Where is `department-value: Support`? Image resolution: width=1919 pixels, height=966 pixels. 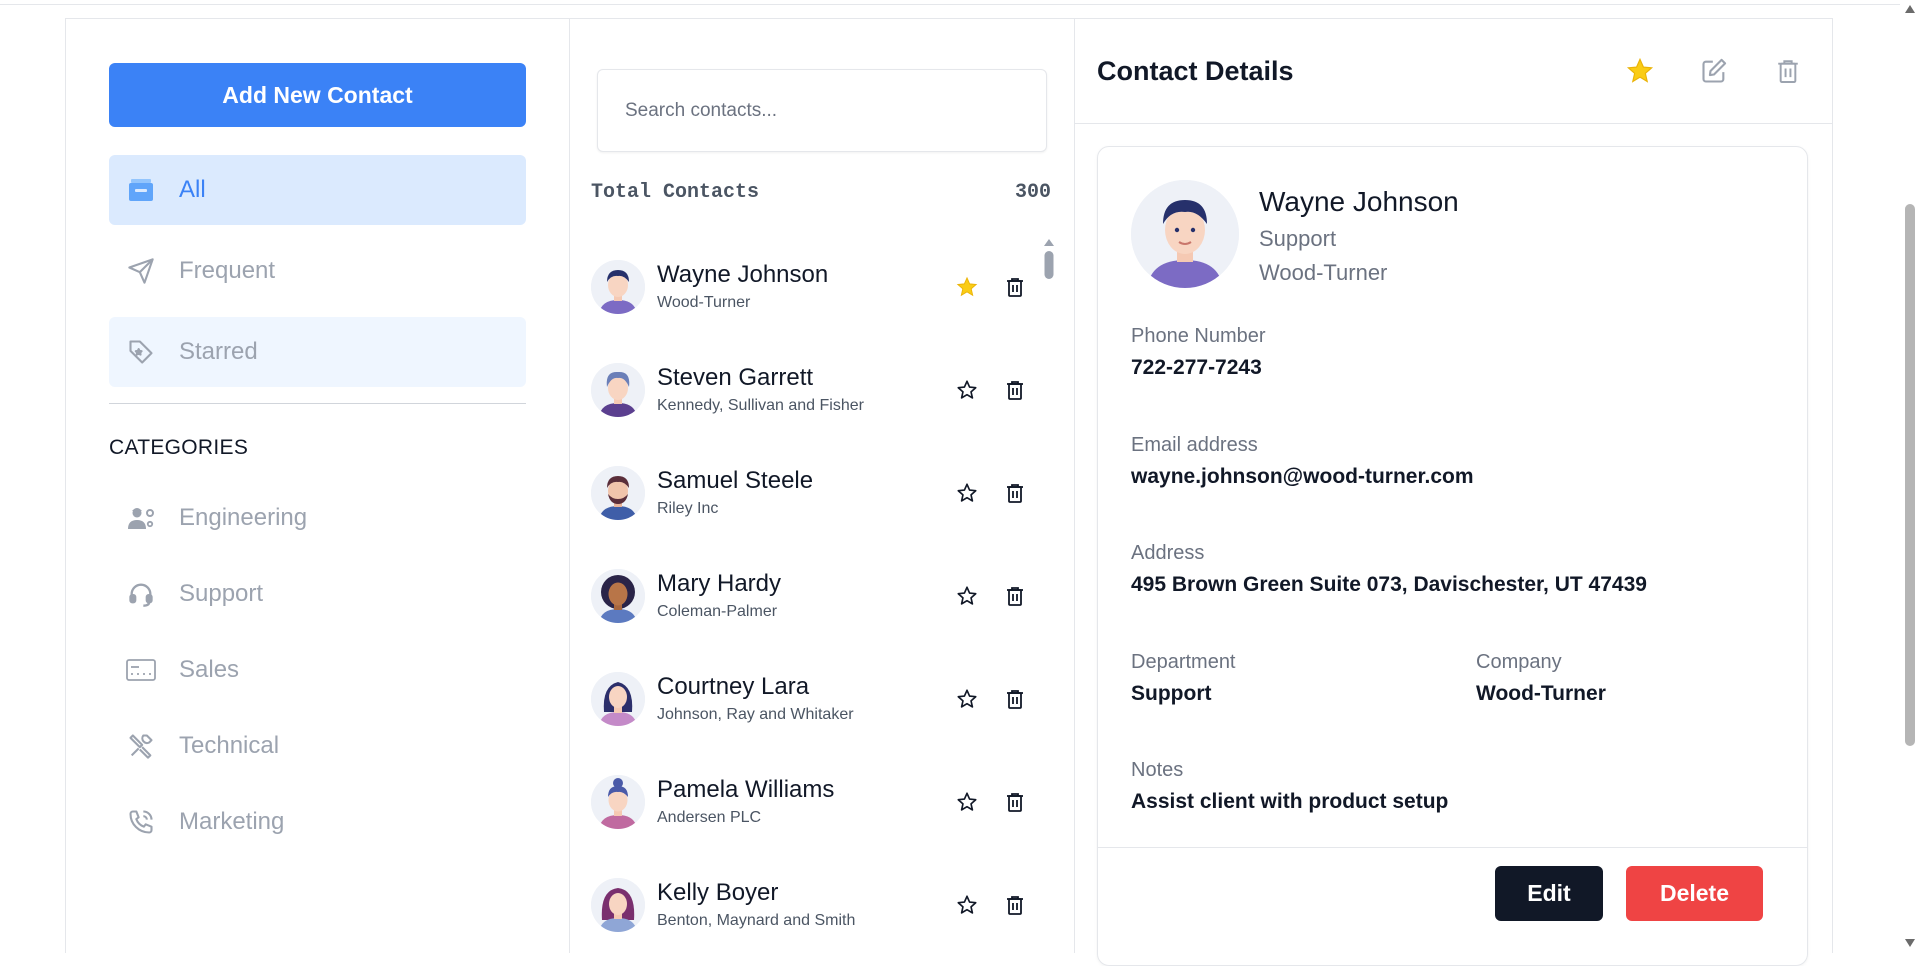 department-value: Support is located at coordinates (1171, 693).